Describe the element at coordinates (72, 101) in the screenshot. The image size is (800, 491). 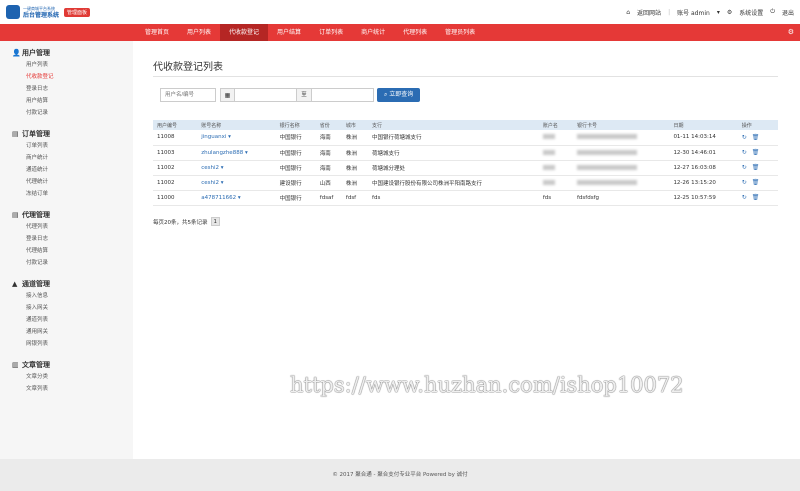
I see `sidebar-item: 用户结算` at that location.